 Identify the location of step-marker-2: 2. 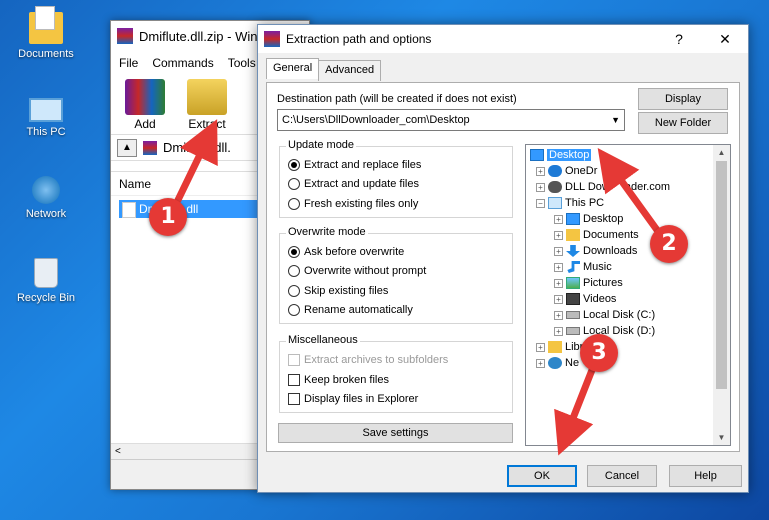
(669, 244).